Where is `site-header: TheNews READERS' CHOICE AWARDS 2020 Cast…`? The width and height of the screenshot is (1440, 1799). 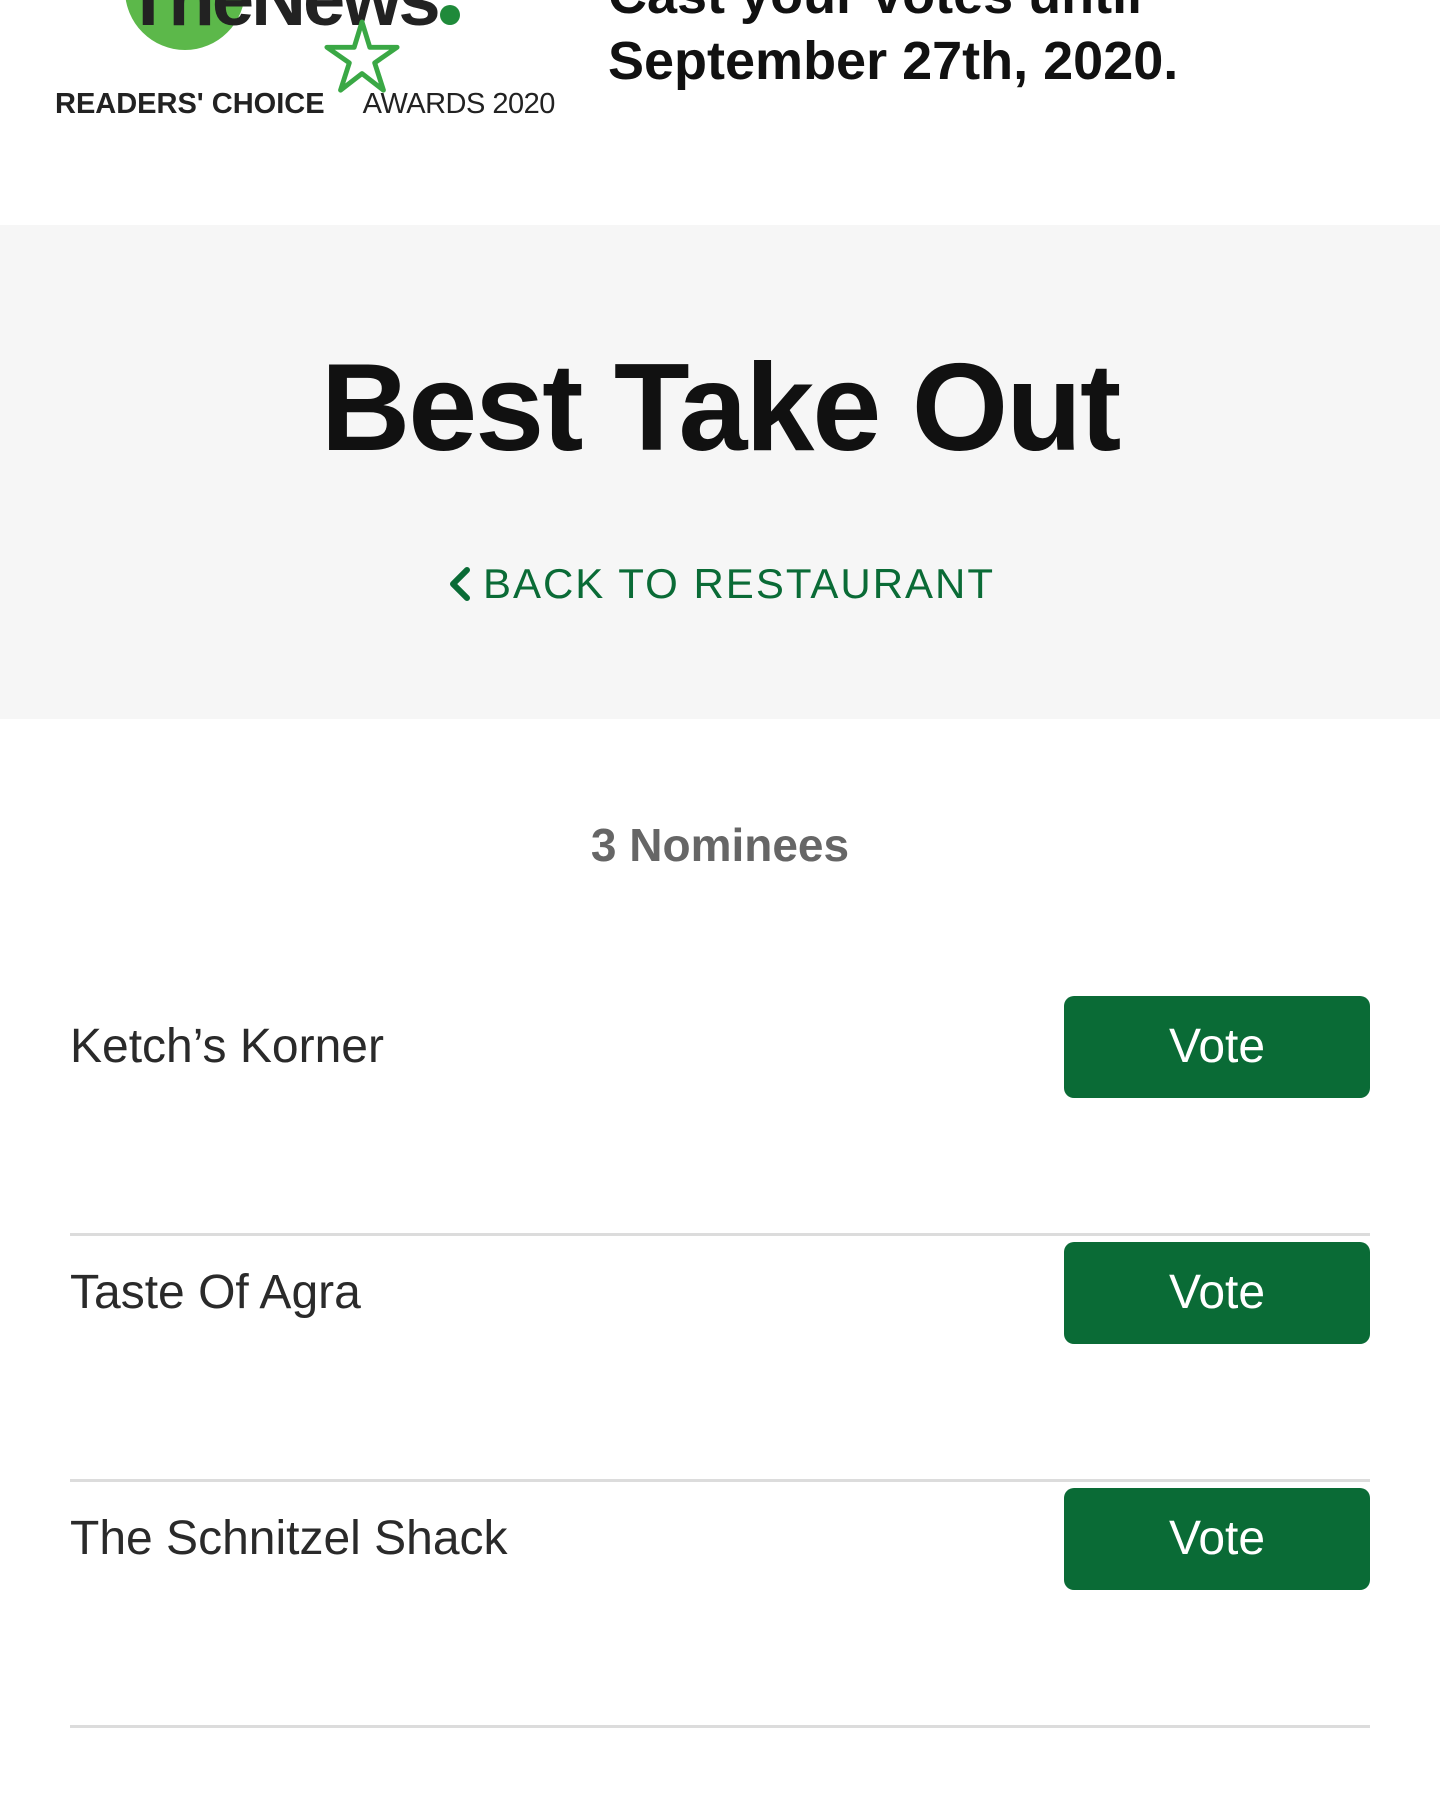
site-header: TheNews READERS' CHOICE AWARDS 2020 Cast… is located at coordinates (720, 112).